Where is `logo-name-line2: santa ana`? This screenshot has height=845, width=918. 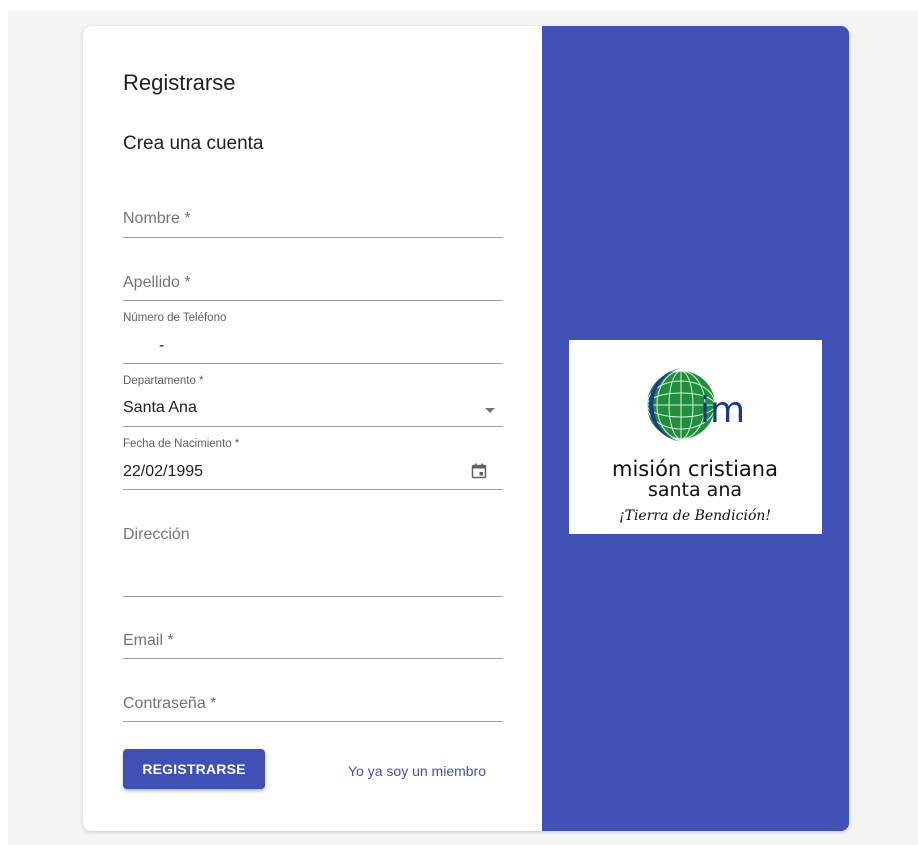 logo-name-line2: santa ana is located at coordinates (695, 490).